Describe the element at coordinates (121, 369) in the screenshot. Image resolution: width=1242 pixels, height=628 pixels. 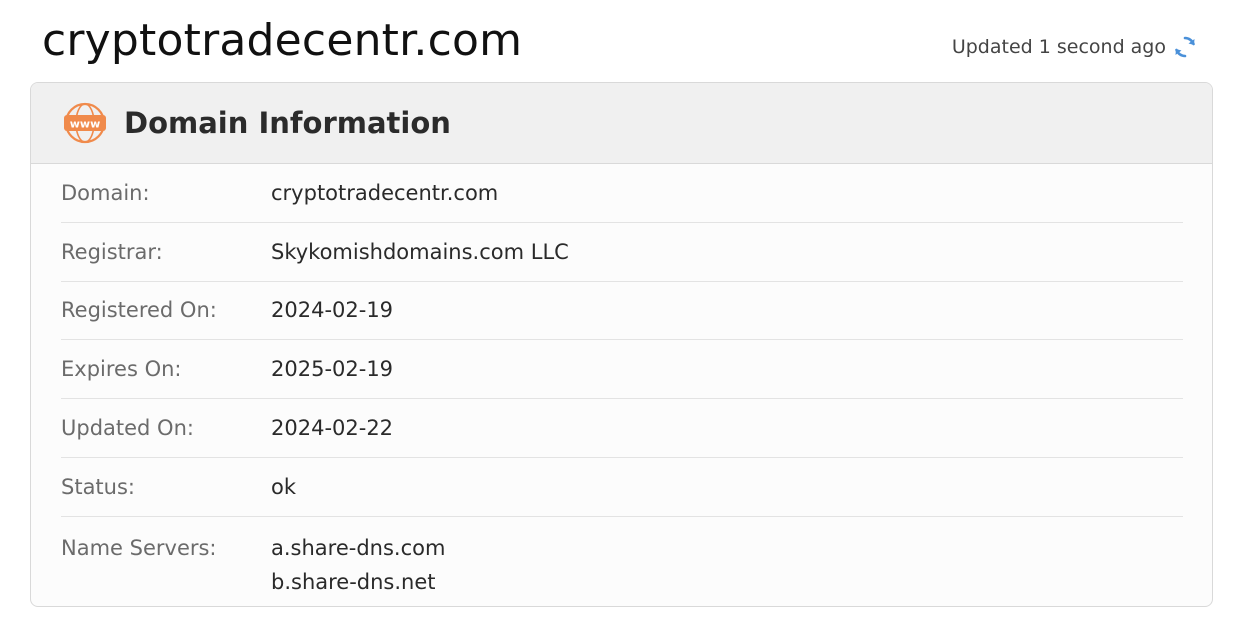
I see `row-label: Expires On:` at that location.